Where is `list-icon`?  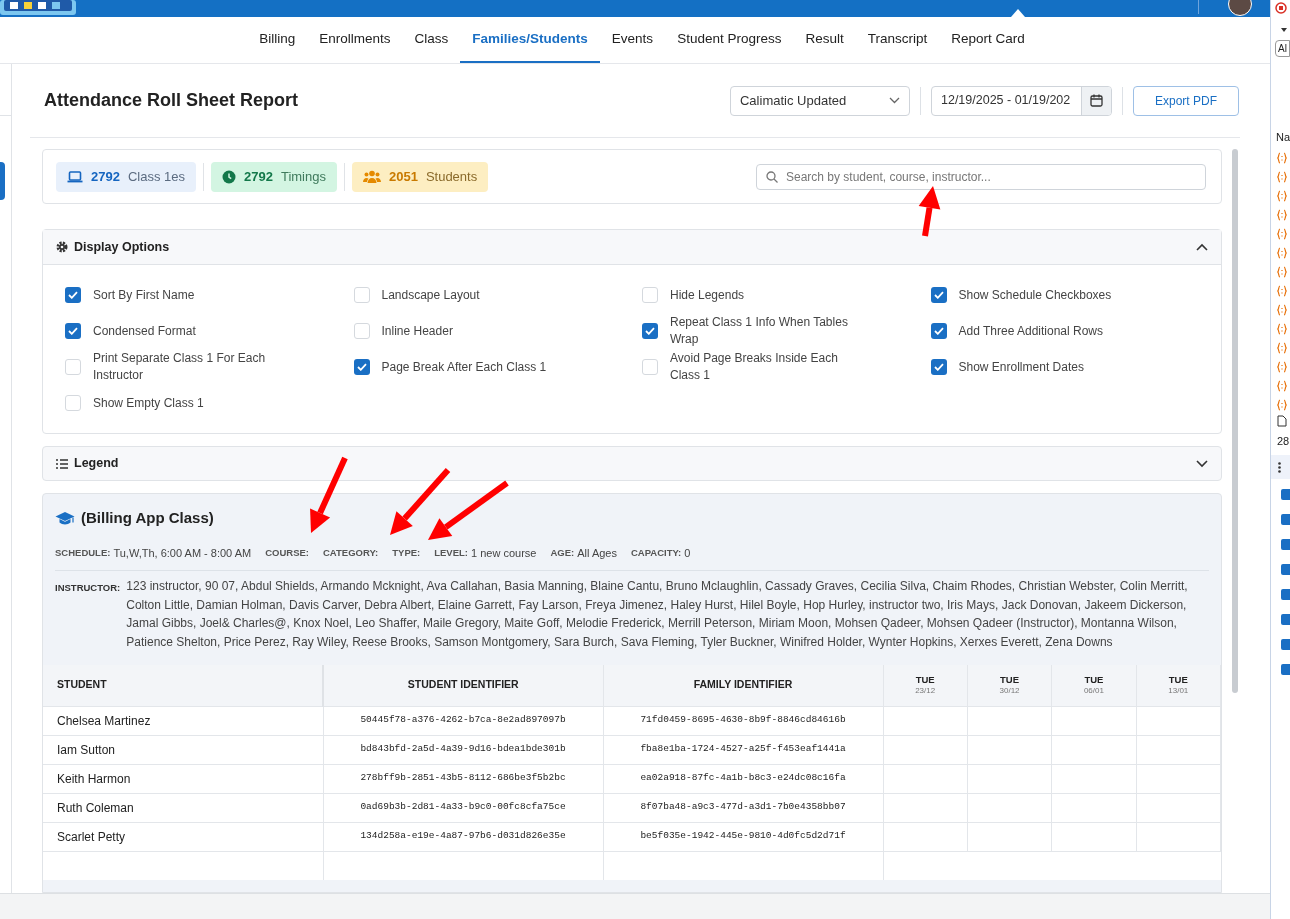
list-icon is located at coordinates (62, 463).